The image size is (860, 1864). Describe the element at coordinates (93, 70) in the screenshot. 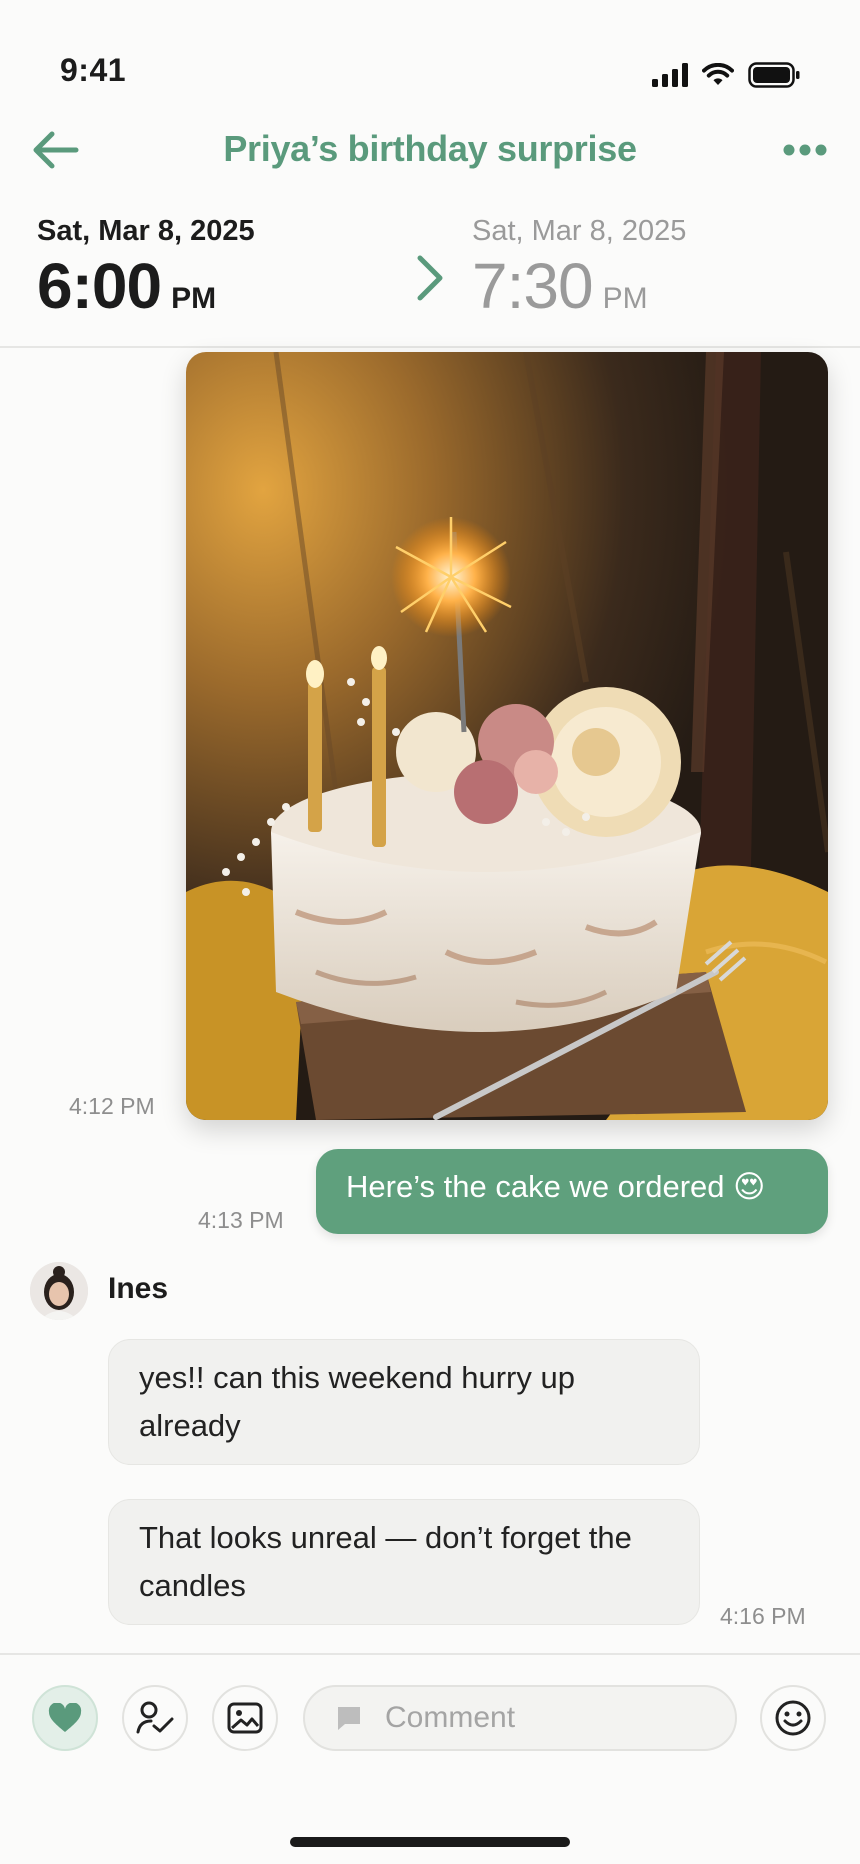

I see `status-time: 9:41` at that location.